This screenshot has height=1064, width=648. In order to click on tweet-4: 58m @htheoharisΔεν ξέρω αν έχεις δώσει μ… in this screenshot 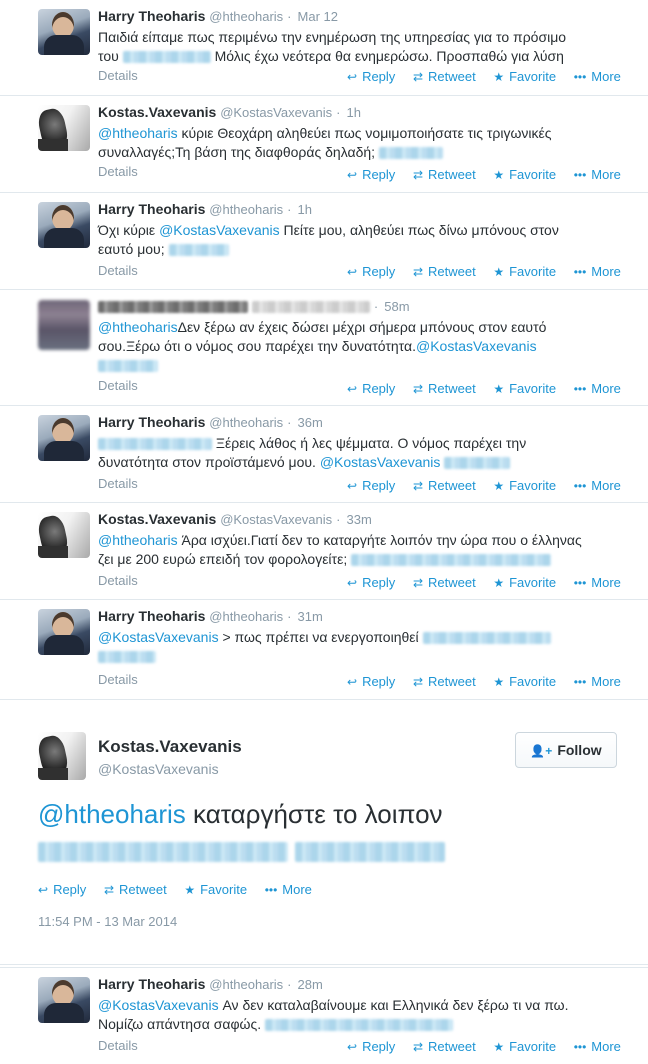, I will do `click(324, 348)`.